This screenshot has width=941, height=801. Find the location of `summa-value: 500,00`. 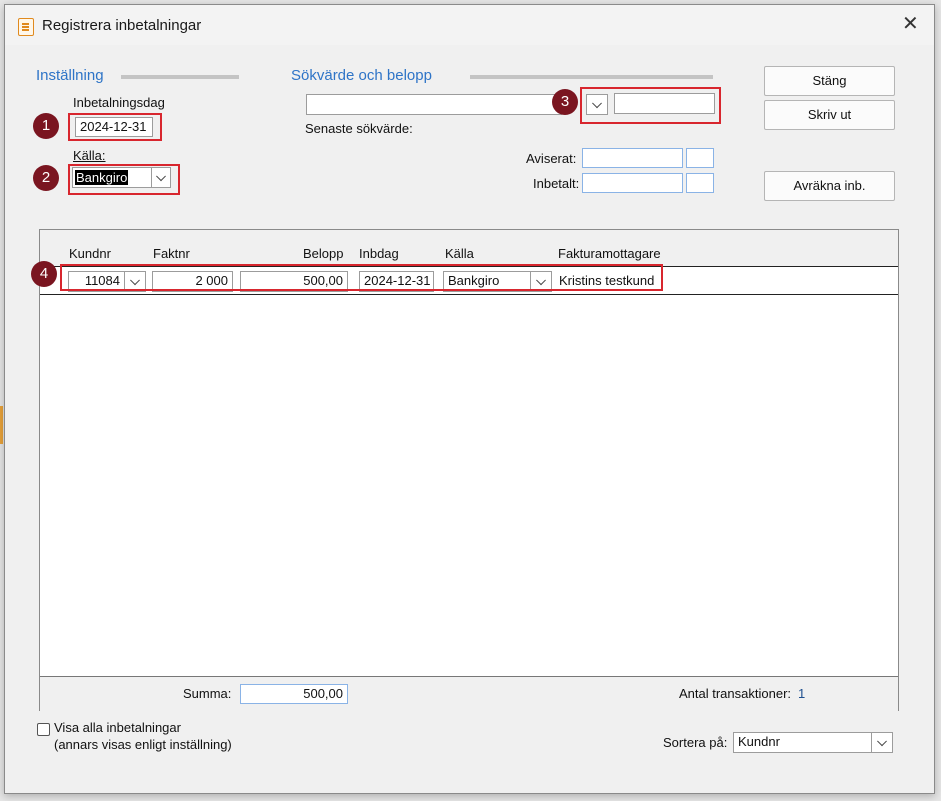

summa-value: 500,00 is located at coordinates (294, 694).